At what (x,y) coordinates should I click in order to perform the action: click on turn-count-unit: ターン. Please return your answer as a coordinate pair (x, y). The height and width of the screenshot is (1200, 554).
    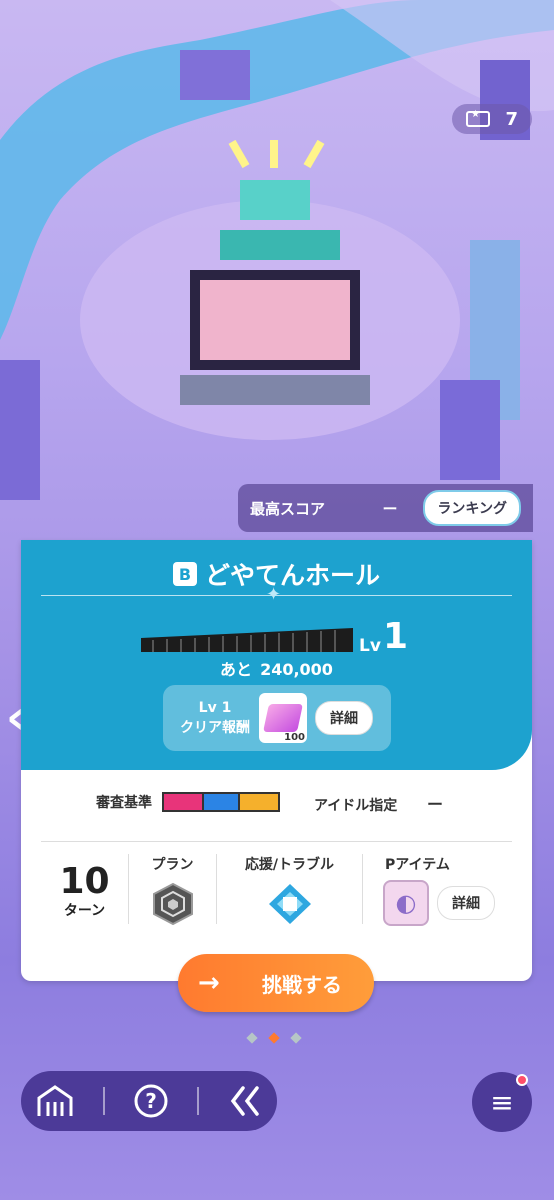
    Looking at the image, I should click on (84, 911).